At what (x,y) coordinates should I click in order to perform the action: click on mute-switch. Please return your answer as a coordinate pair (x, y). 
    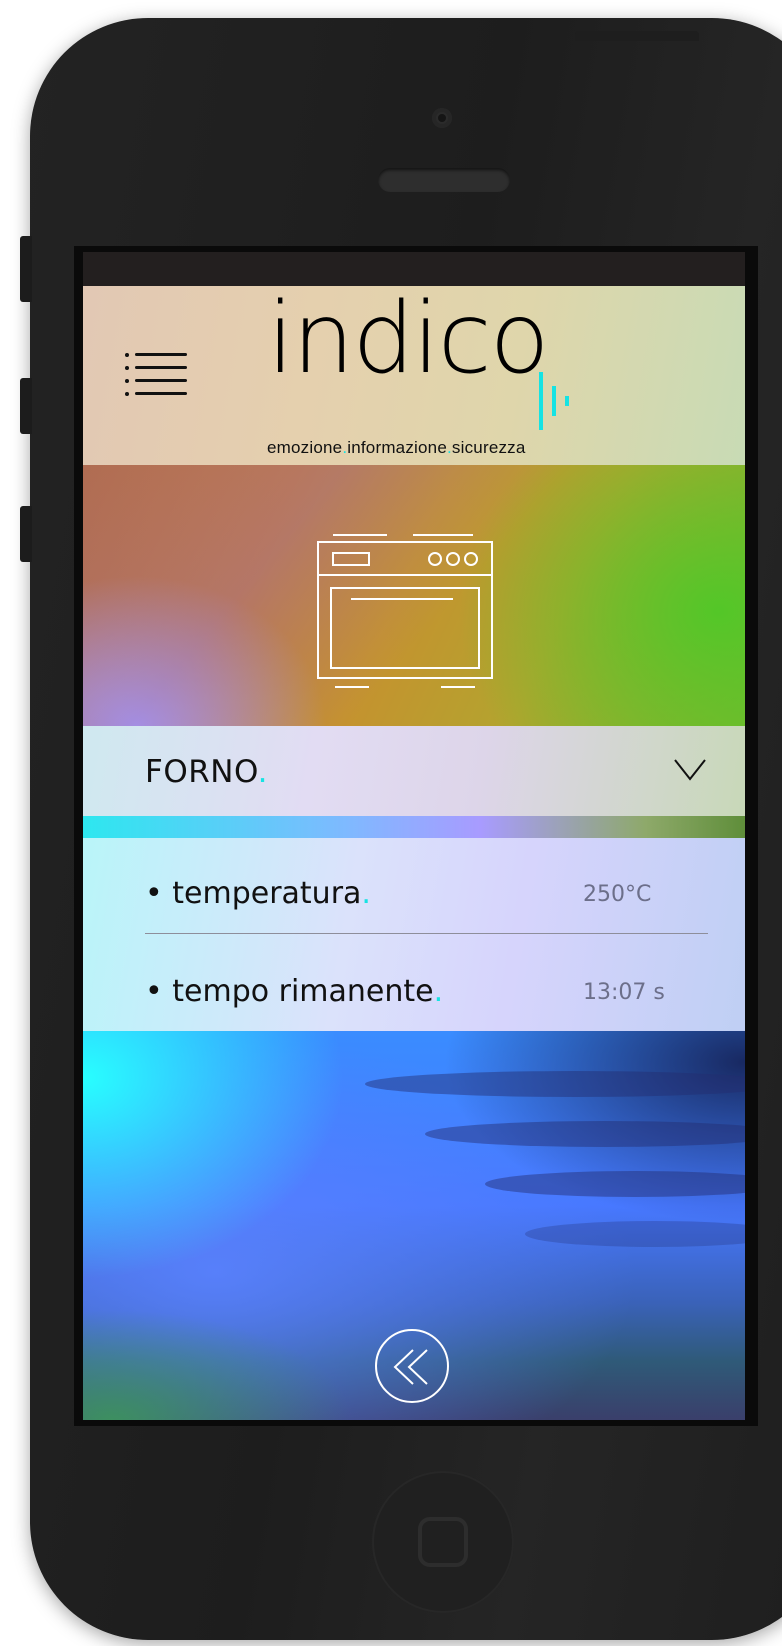
    Looking at the image, I should click on (26, 269).